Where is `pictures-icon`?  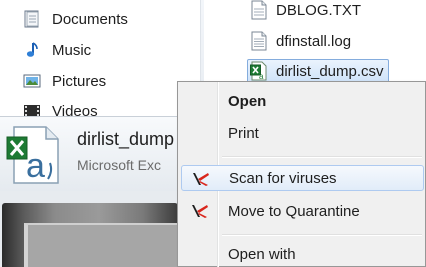
pictures-icon is located at coordinates (32, 81).